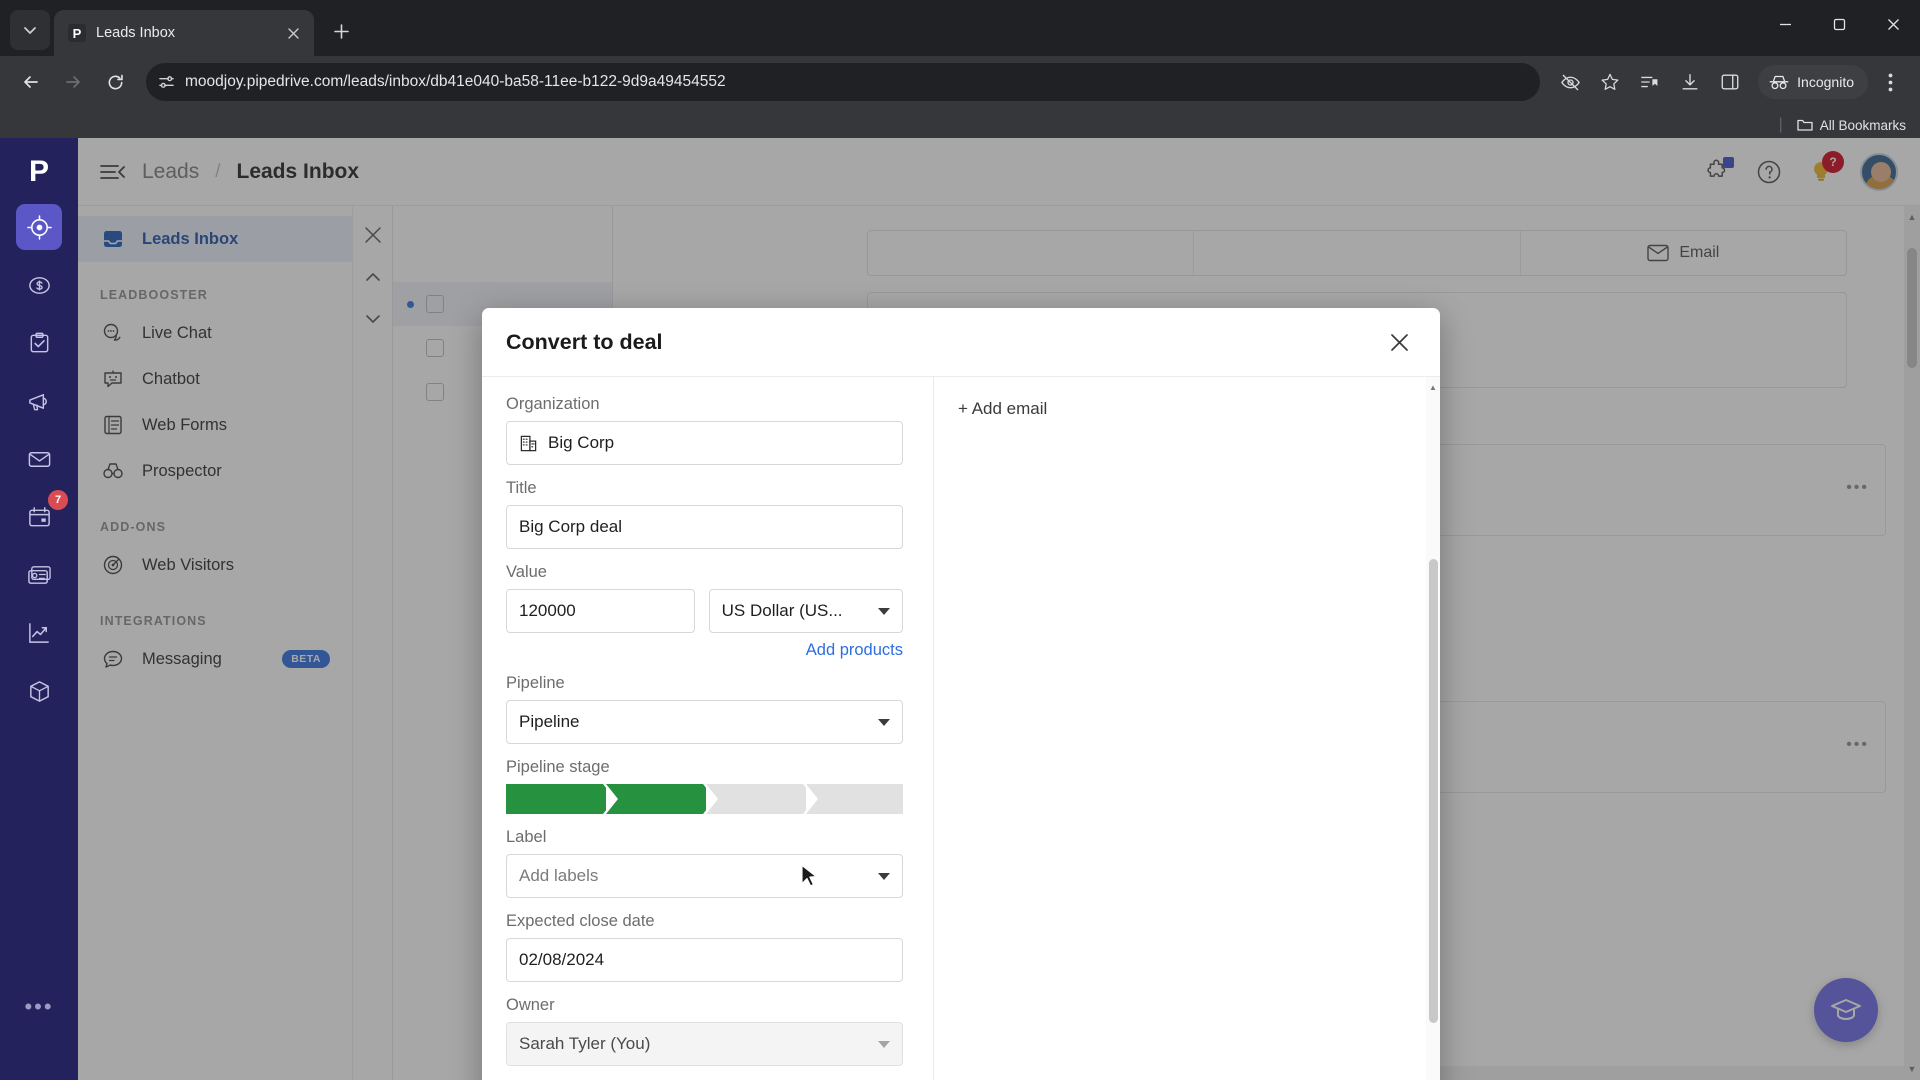 Image resolution: width=1920 pixels, height=1080 pixels. I want to click on modal-scrollbar: ▲ ▼, so click(1433, 728).